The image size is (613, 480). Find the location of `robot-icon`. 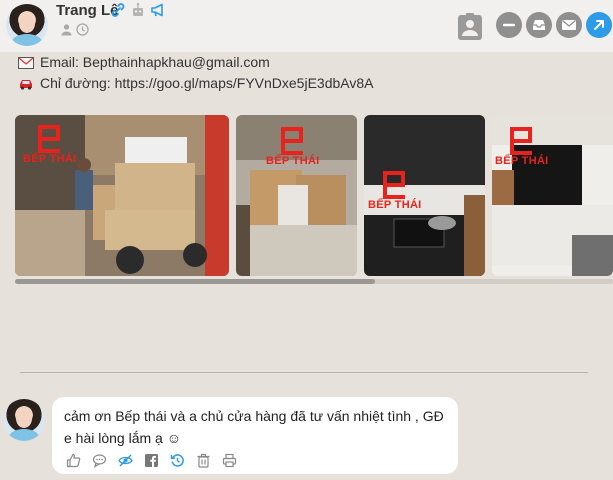

robot-icon is located at coordinates (138, 10).